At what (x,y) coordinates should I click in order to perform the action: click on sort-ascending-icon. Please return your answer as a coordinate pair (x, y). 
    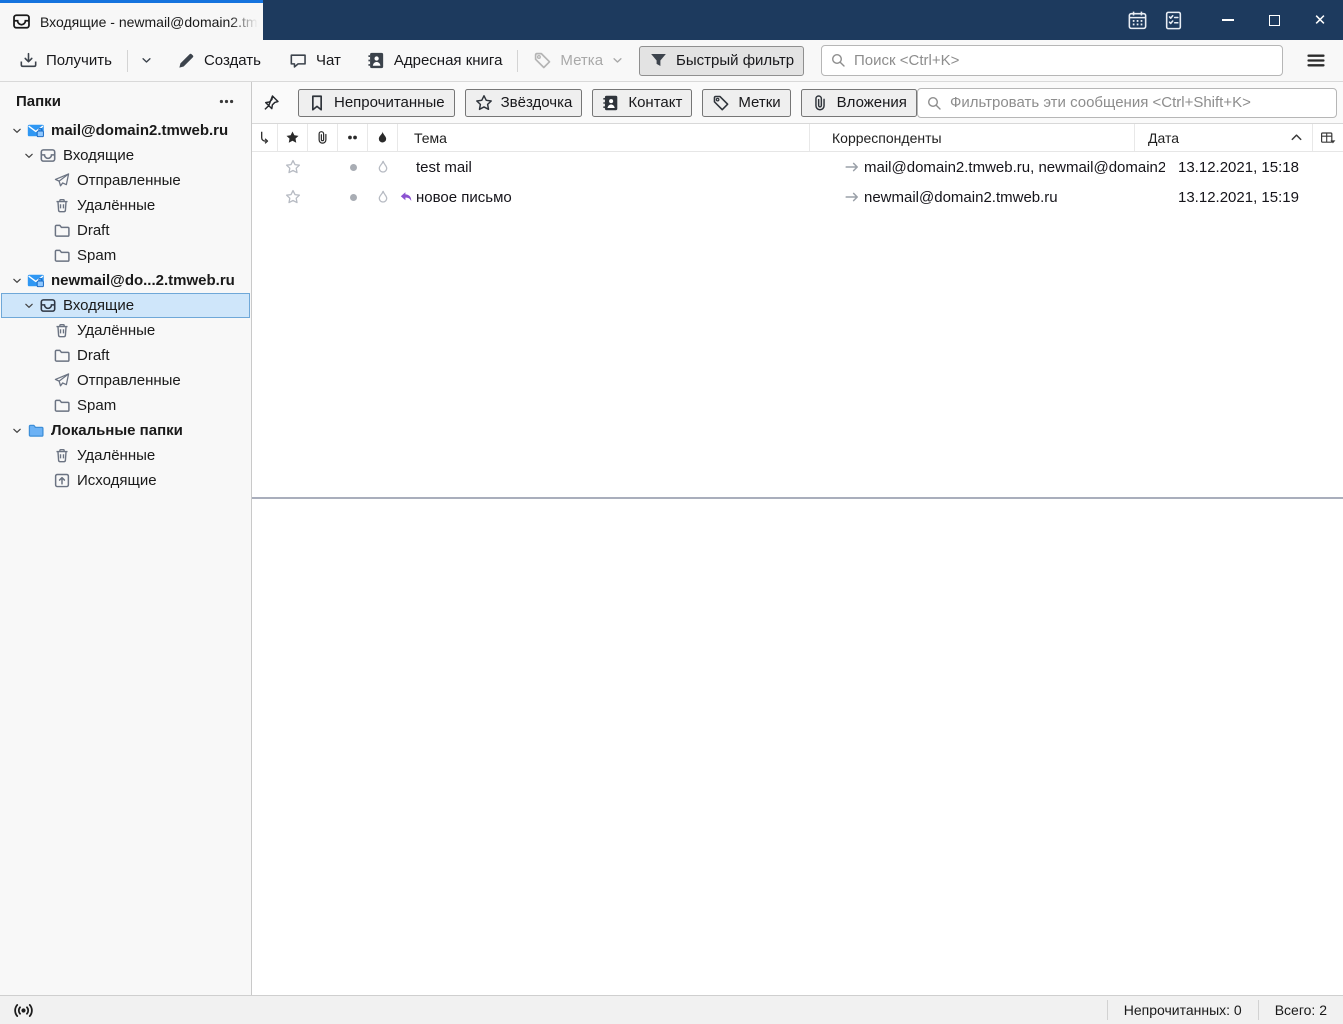
    Looking at the image, I should click on (1296, 137).